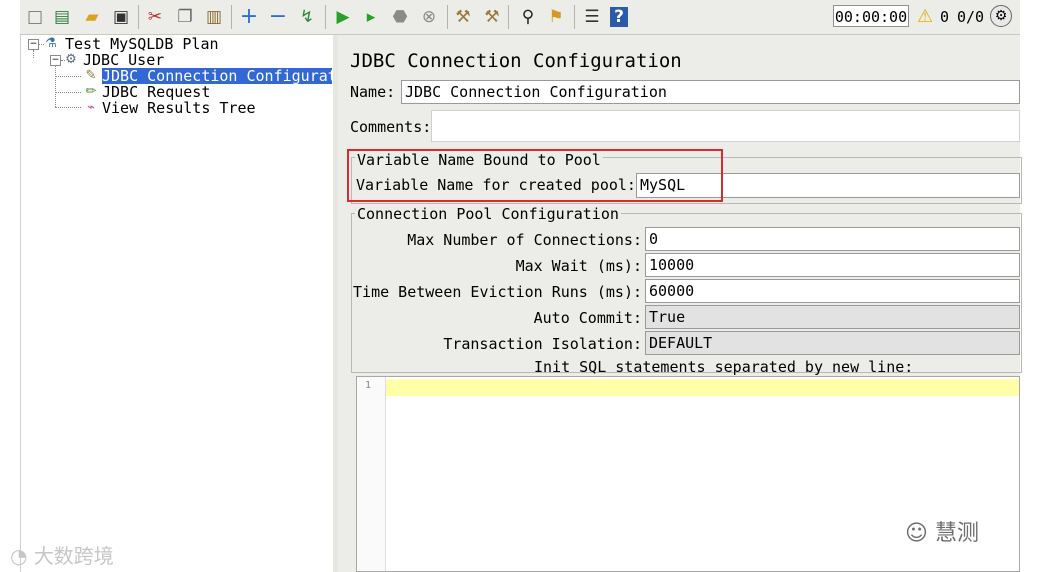 This screenshot has width=1039, height=572. I want to click on comments-label: Comments:, so click(391, 127).